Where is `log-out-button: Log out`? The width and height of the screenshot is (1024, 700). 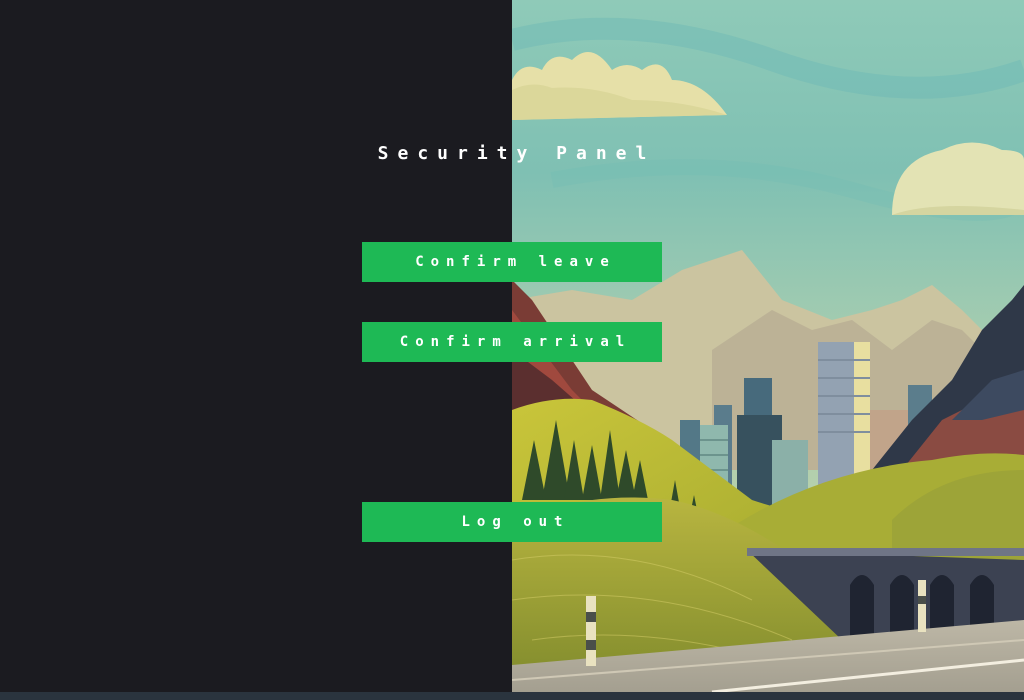 log-out-button: Log out is located at coordinates (512, 522).